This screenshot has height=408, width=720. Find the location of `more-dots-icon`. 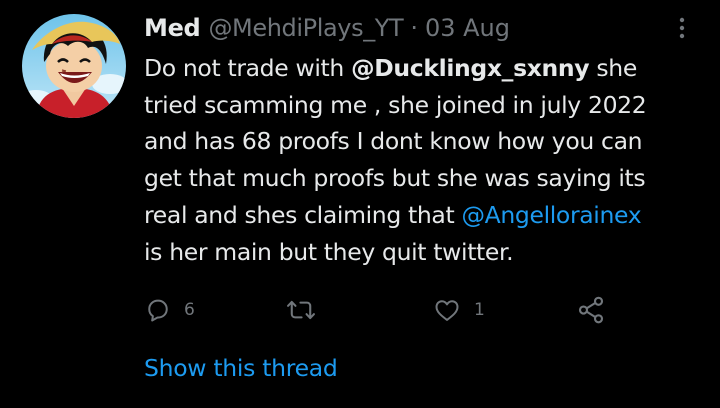

more-dots-icon is located at coordinates (682, 28).